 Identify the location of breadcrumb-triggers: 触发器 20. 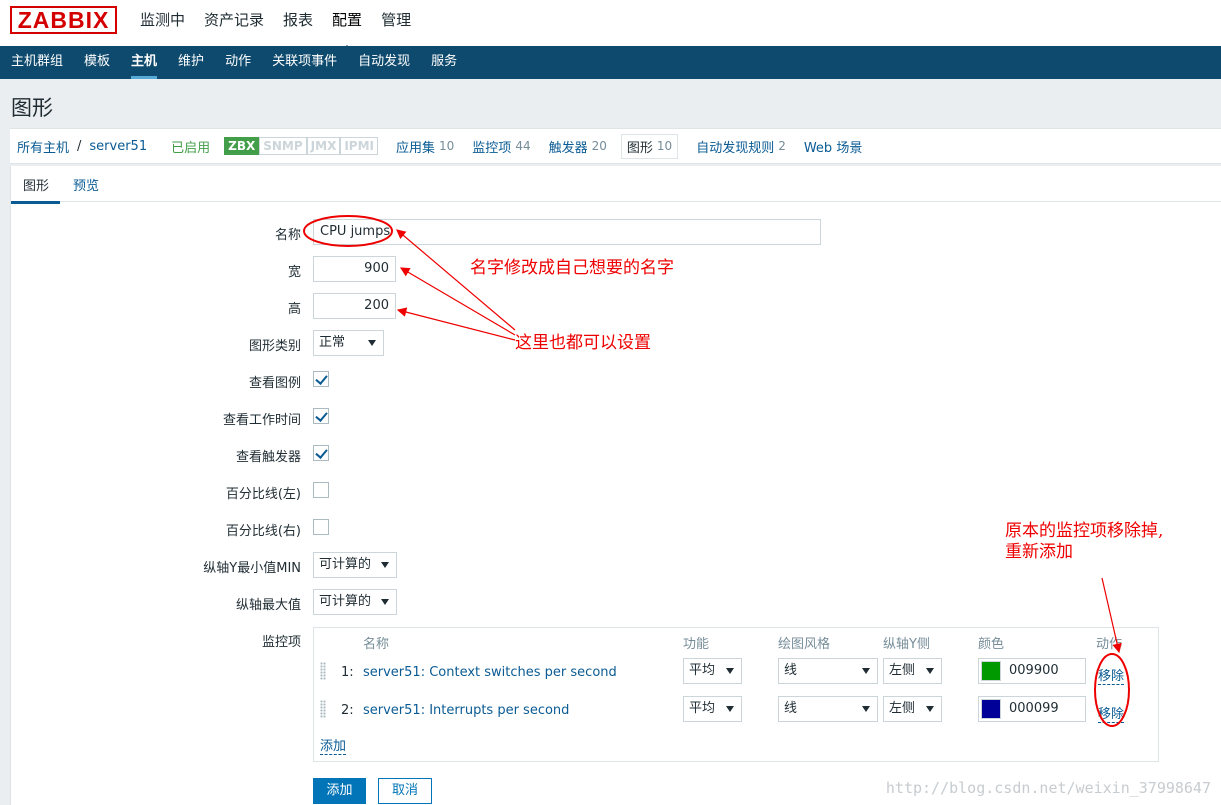
(578, 146).